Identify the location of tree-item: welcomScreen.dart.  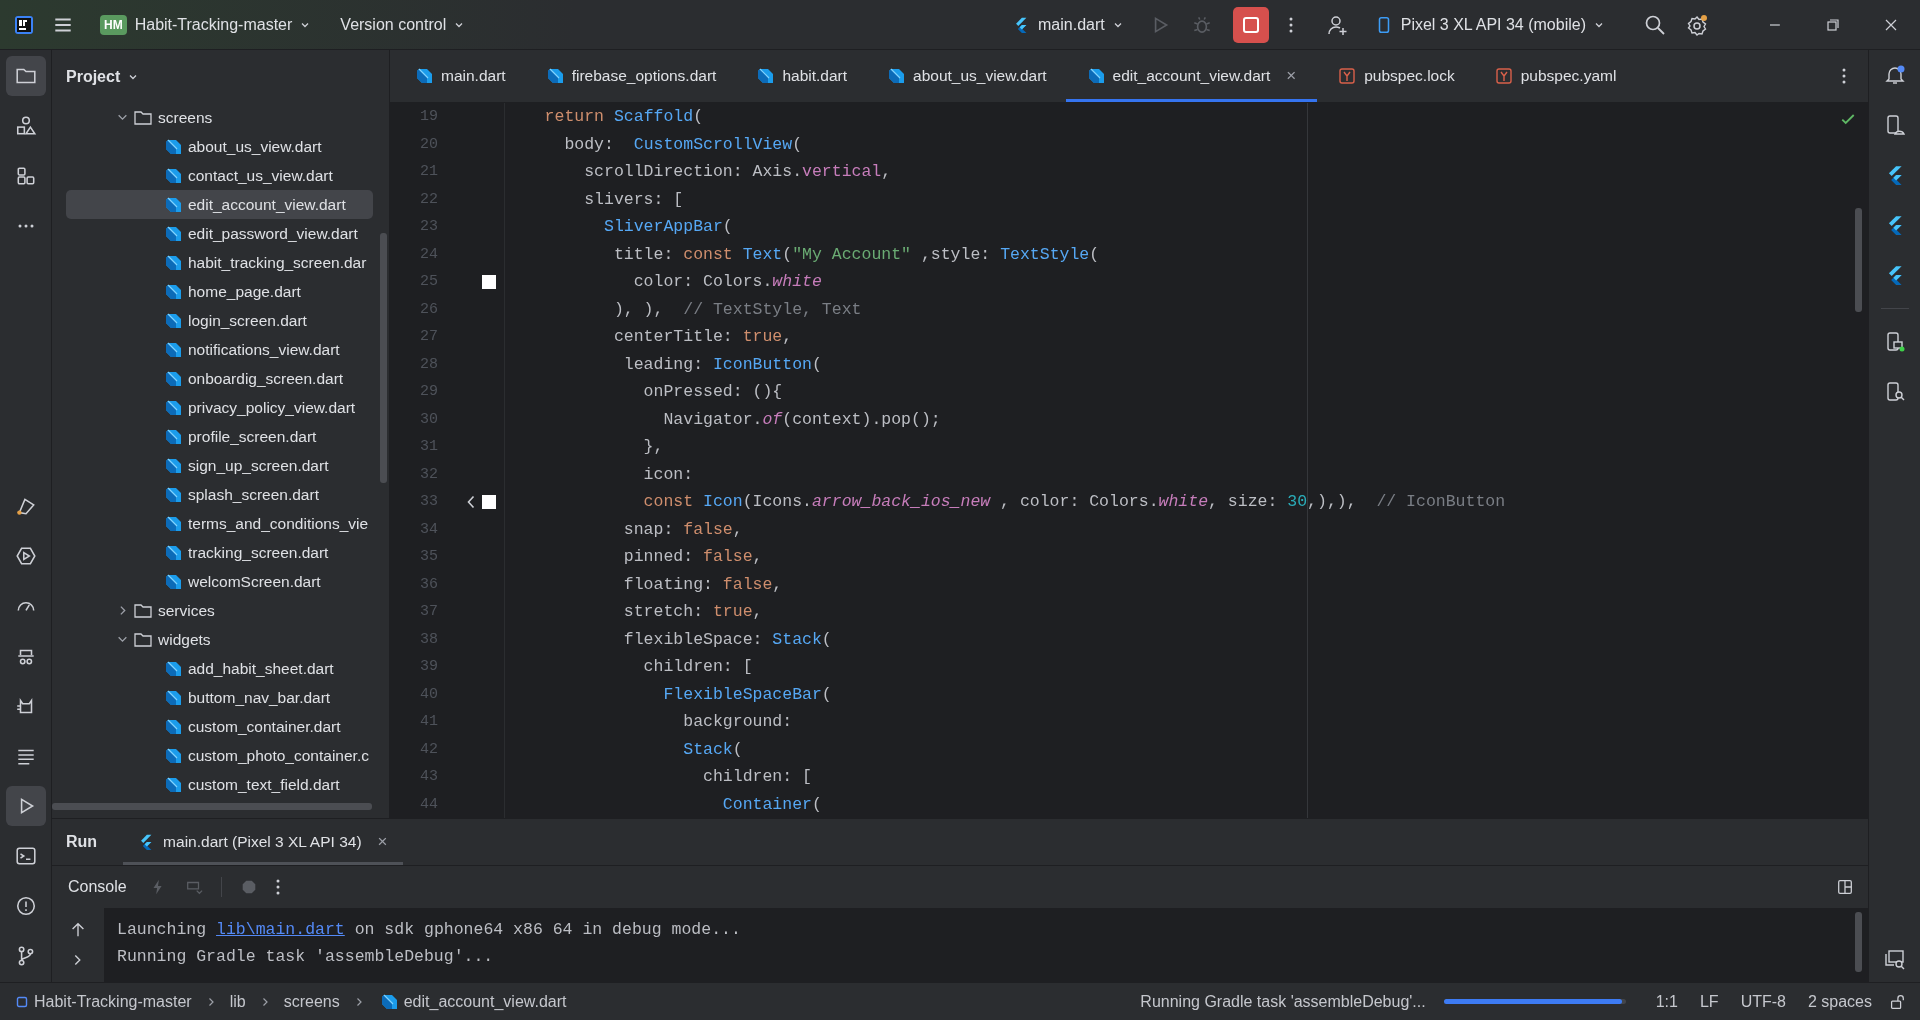
(219, 581).